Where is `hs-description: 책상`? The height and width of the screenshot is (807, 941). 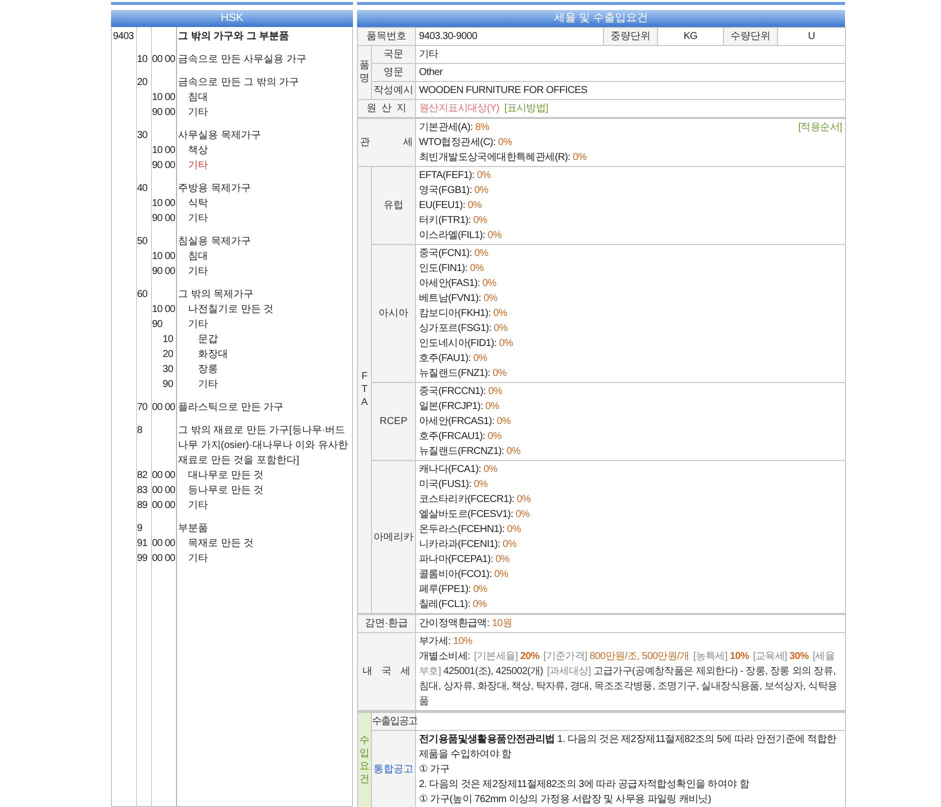
hs-description: 책상 is located at coordinates (264, 150).